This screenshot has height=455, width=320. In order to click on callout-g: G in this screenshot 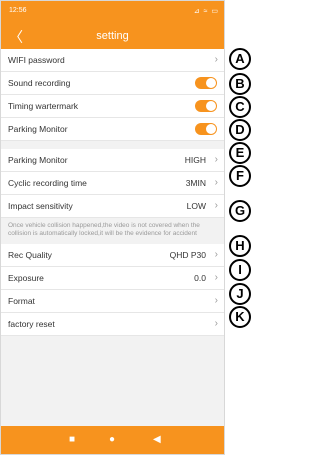, I will do `click(240, 211)`.